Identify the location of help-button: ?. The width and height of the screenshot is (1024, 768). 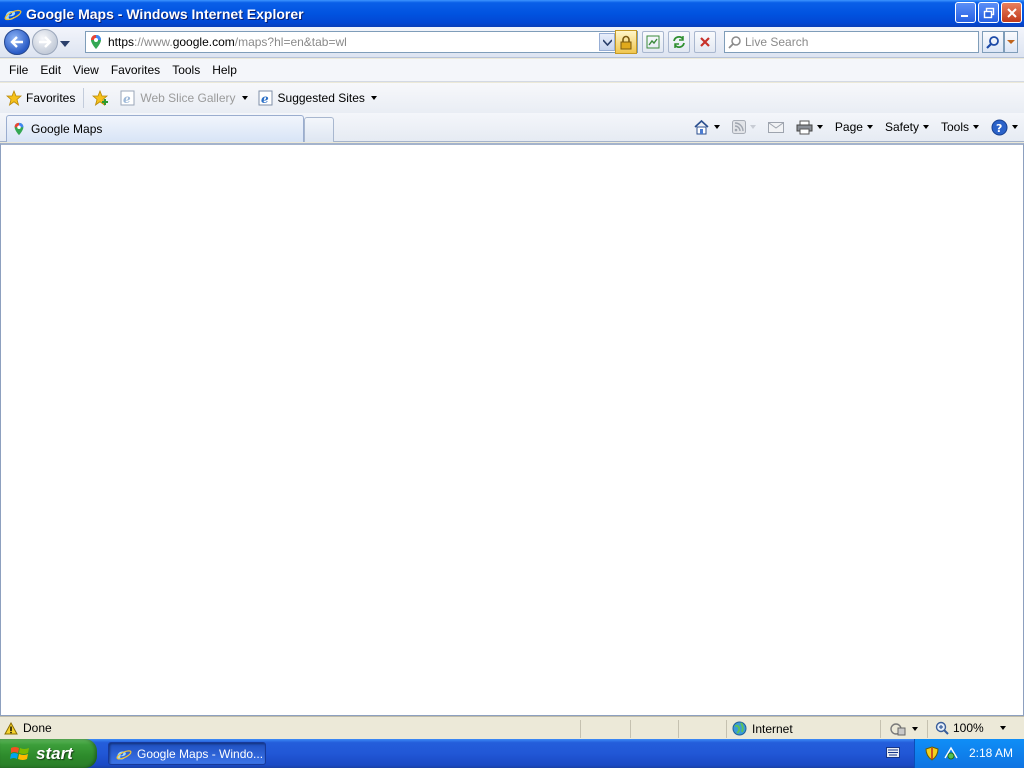
(1004, 127).